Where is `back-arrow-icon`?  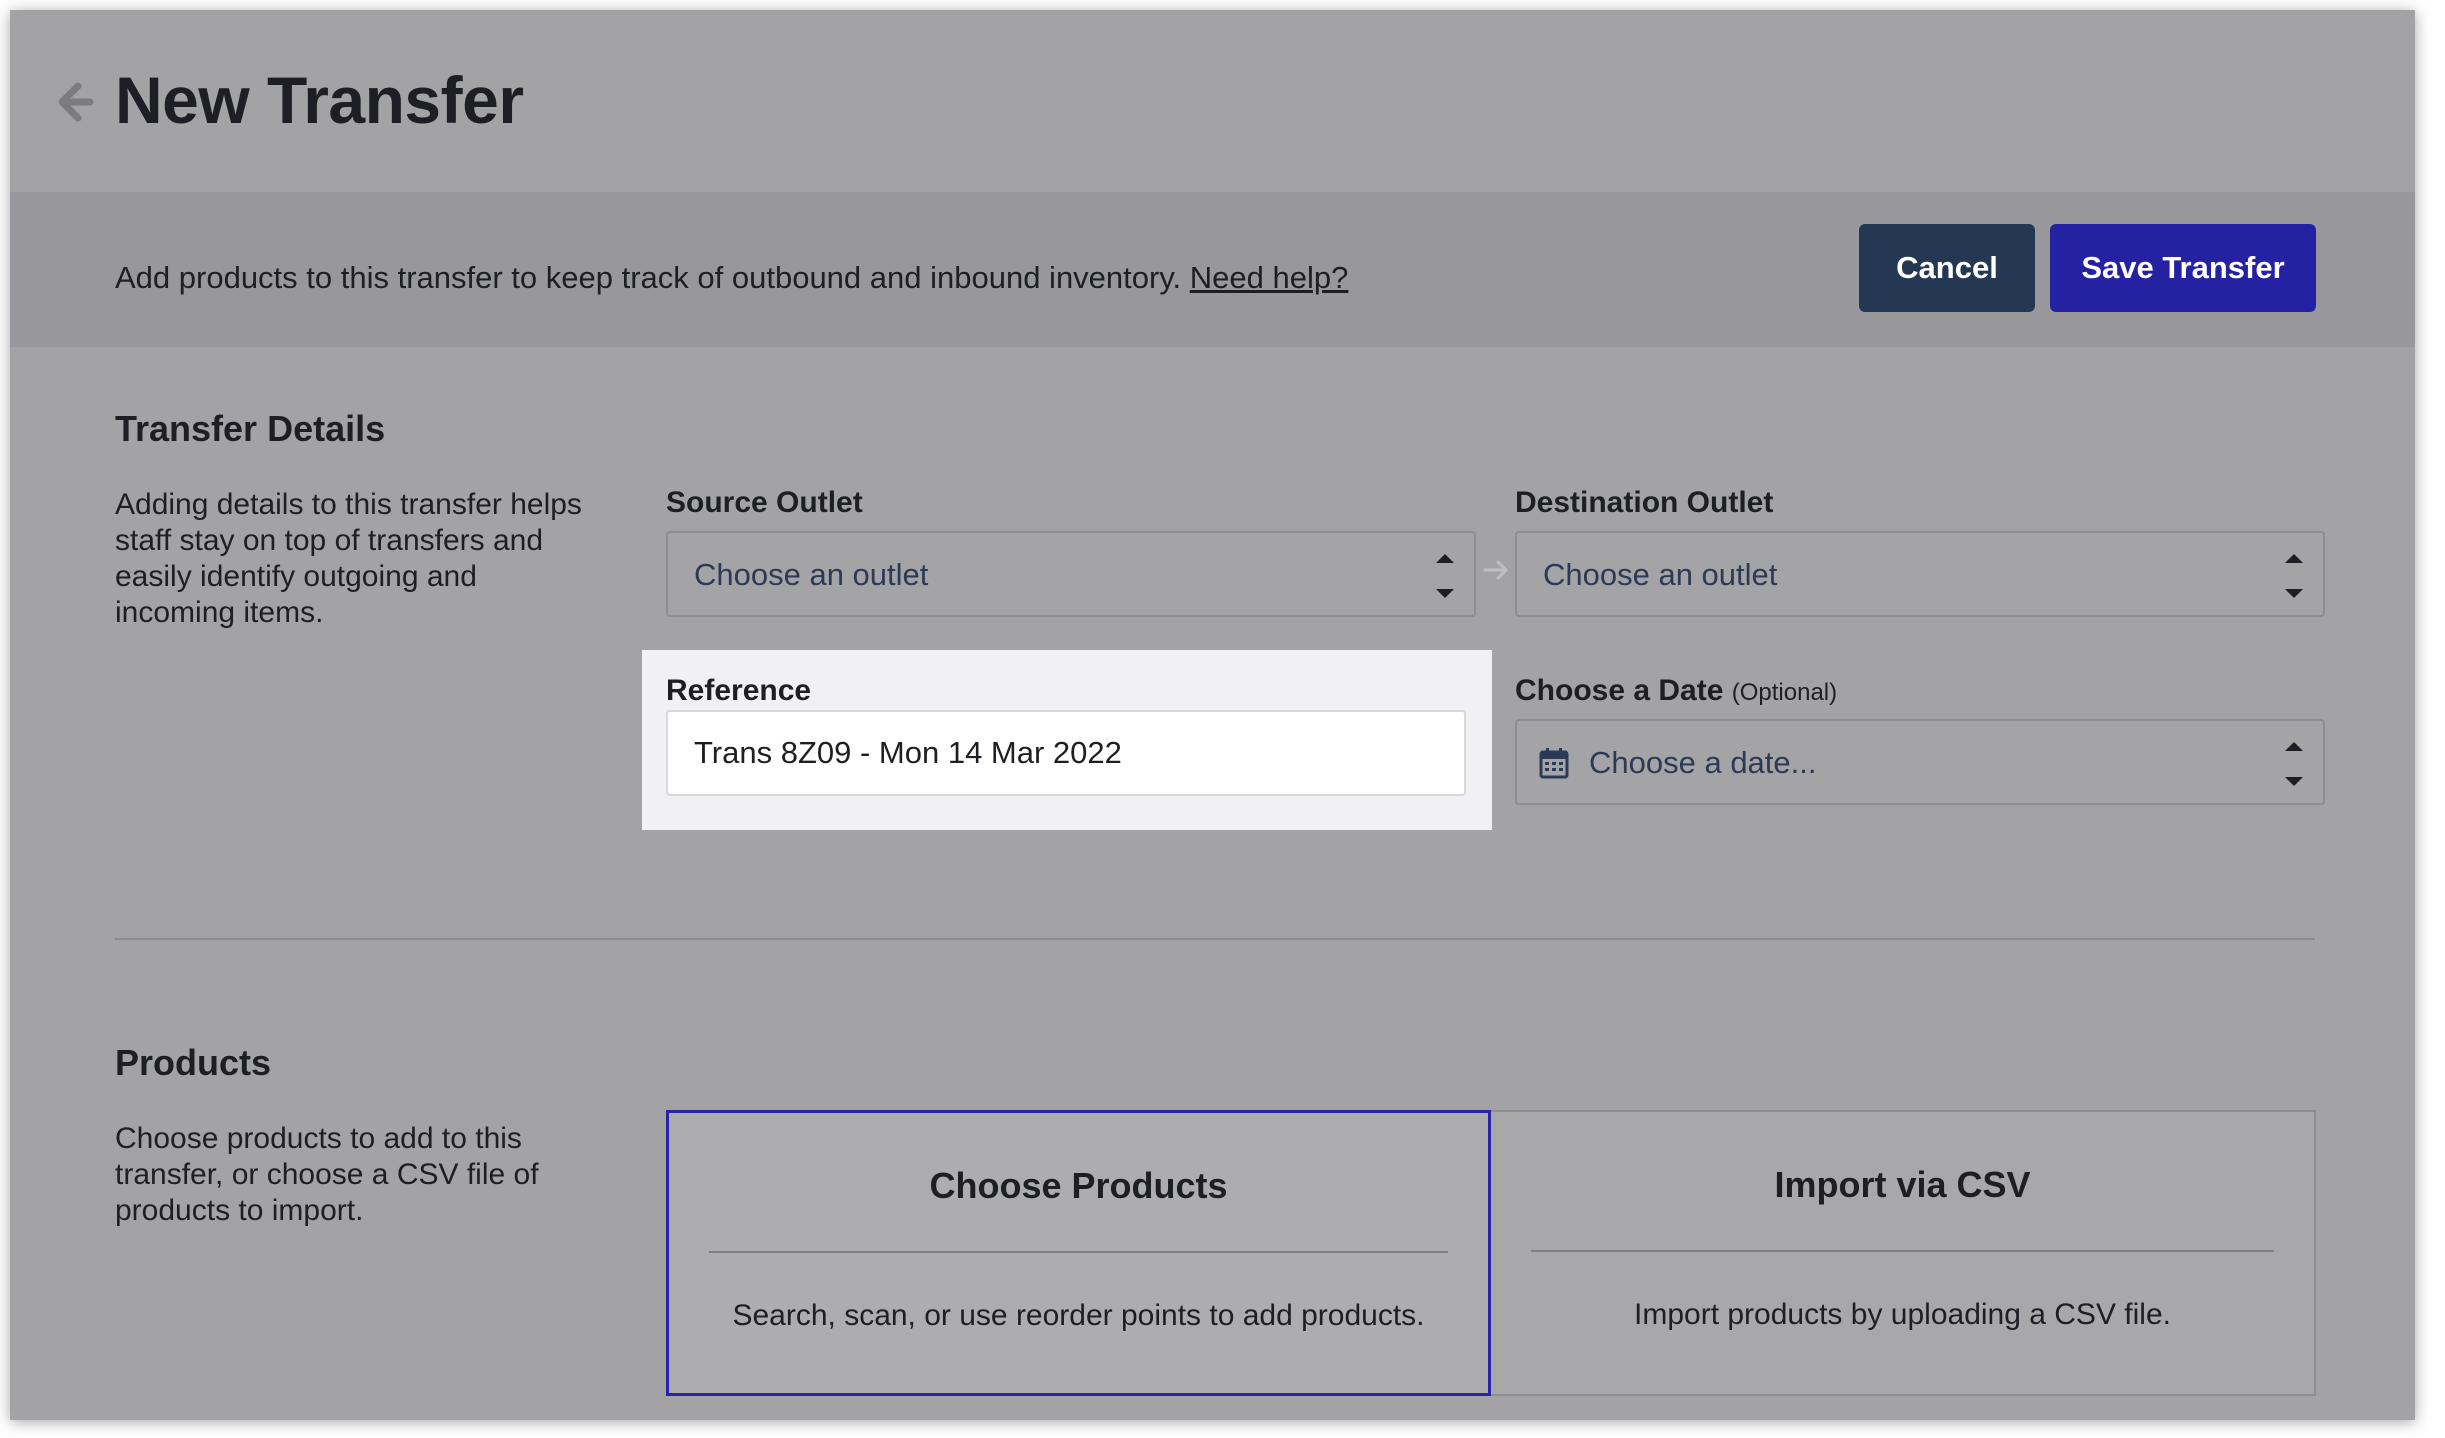 back-arrow-icon is located at coordinates (80, 102).